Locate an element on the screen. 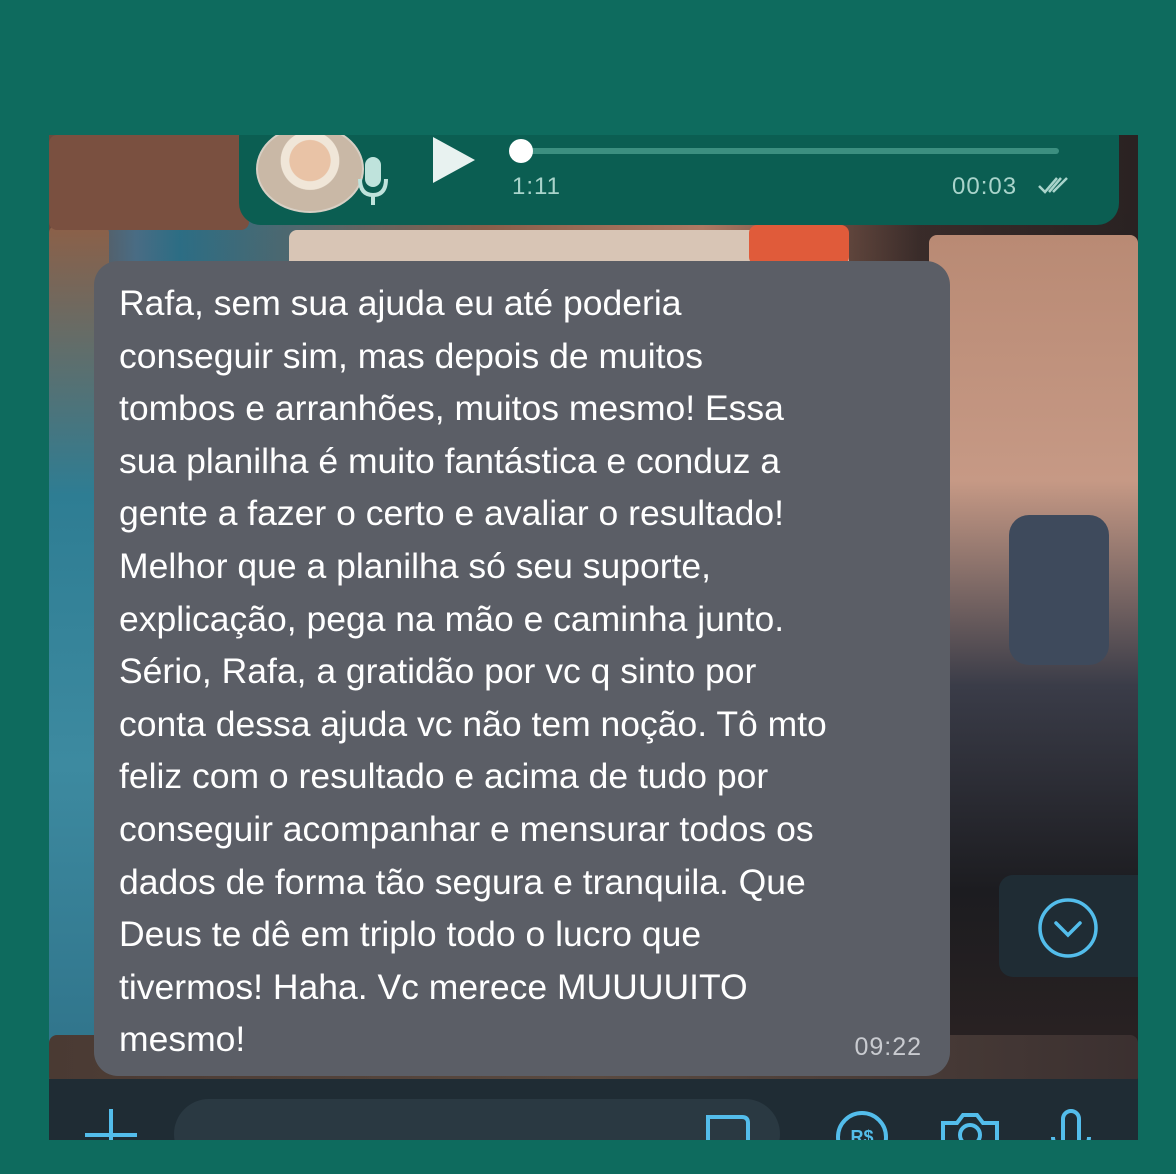 This screenshot has width=1176, height=1174. message-timestamp: 09:22 is located at coordinates (888, 1047).